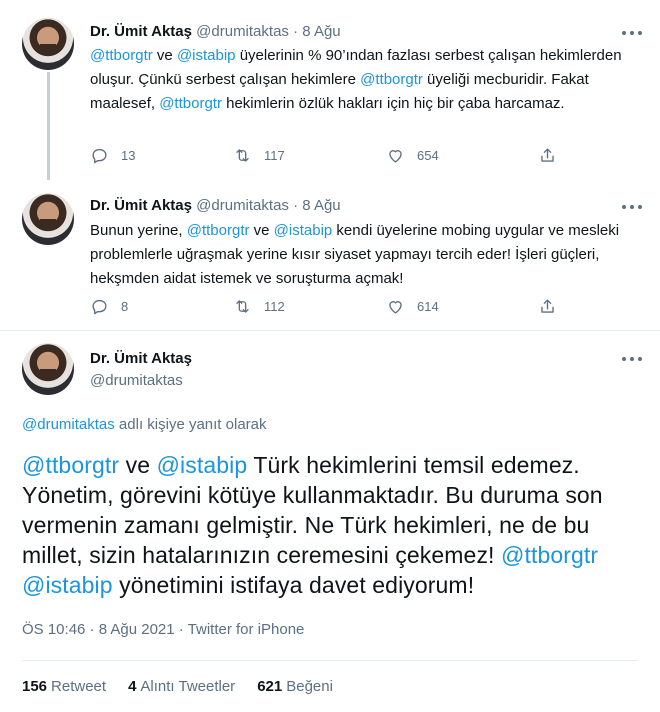 This screenshot has height=712, width=660. Describe the element at coordinates (109, 306) in the screenshot. I see `reply-button: 8` at that location.